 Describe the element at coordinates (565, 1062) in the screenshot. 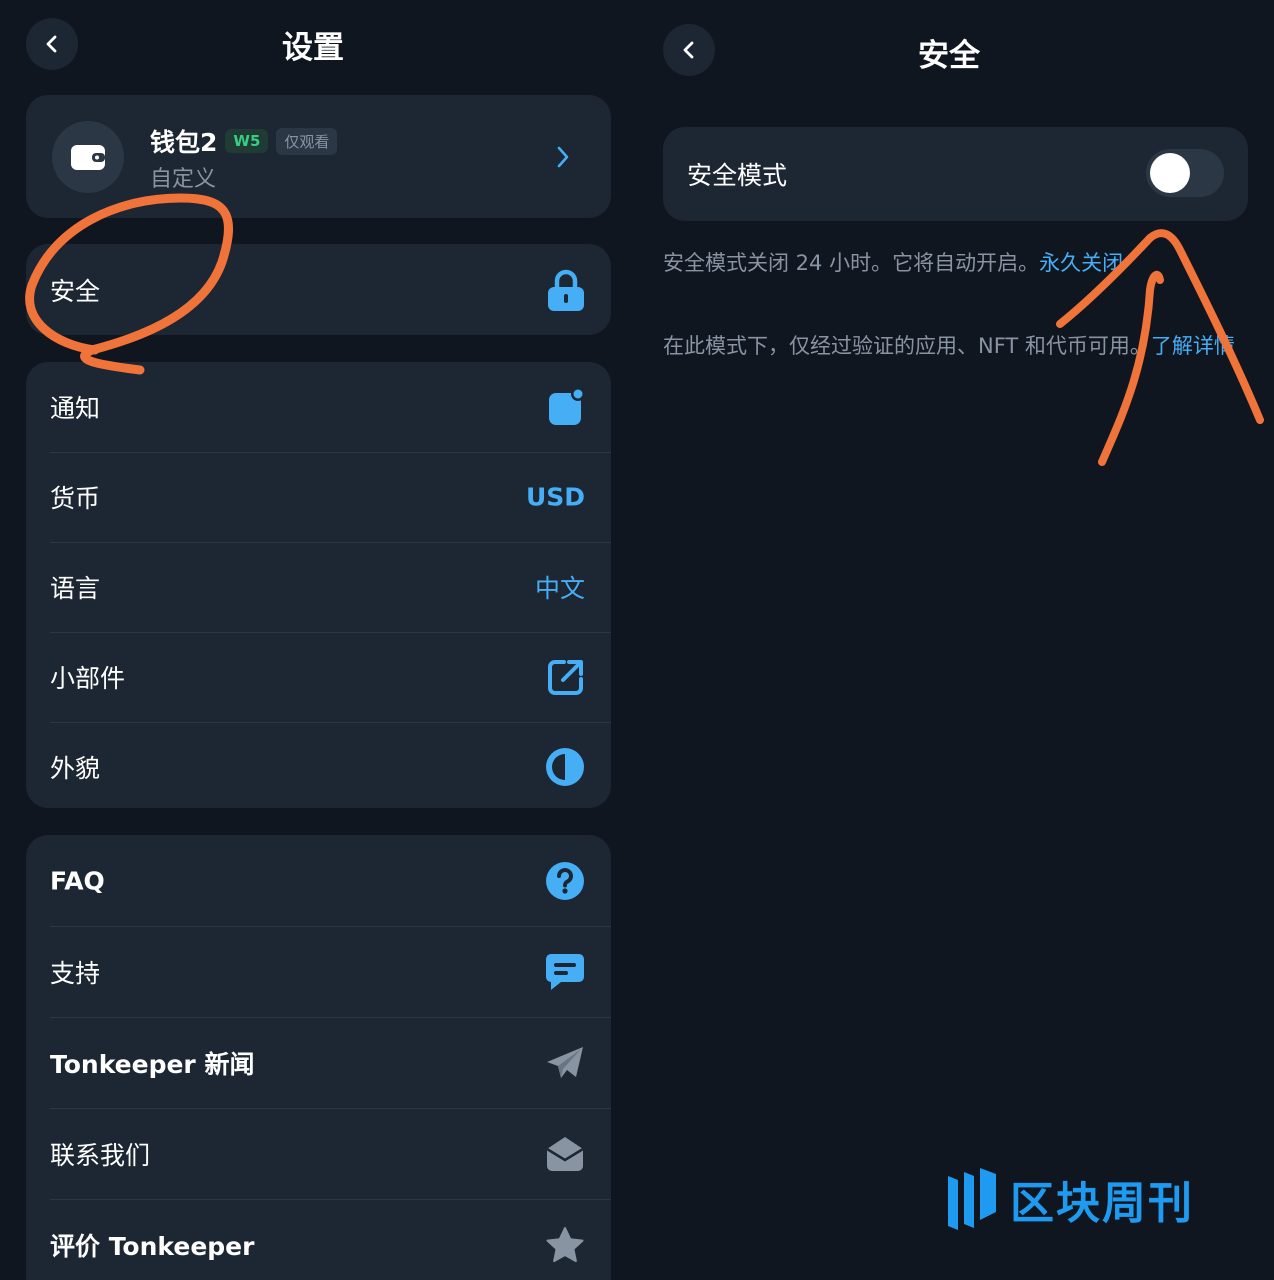

I see `telegram-icon` at that location.